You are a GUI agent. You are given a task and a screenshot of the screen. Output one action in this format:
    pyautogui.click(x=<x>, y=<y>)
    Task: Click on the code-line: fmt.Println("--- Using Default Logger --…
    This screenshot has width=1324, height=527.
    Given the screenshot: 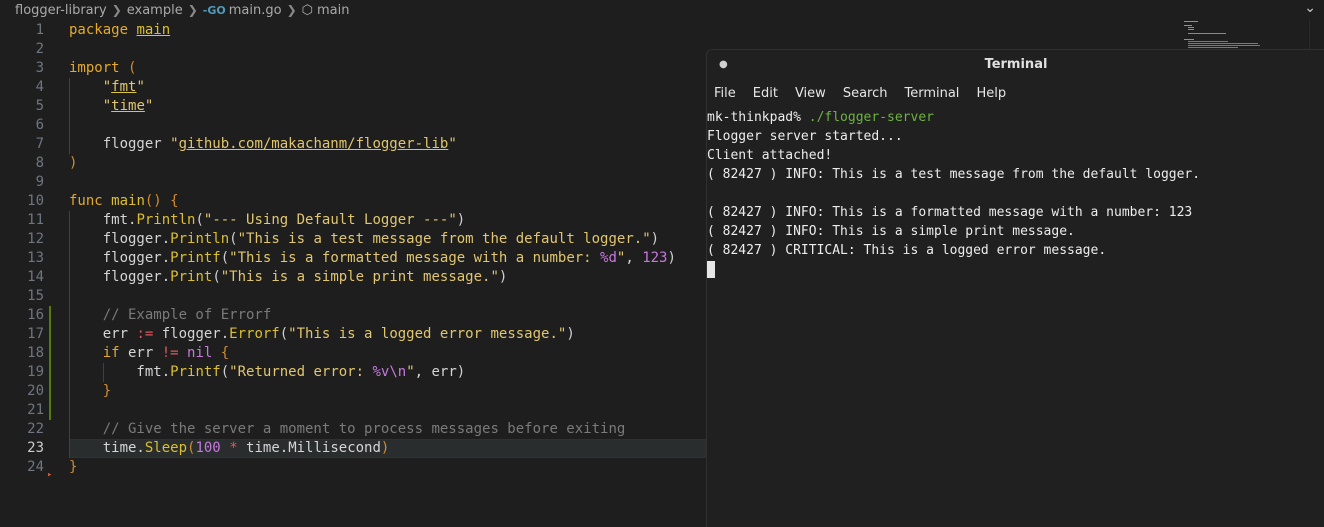 What is the action you would take?
    pyautogui.click(x=267, y=220)
    